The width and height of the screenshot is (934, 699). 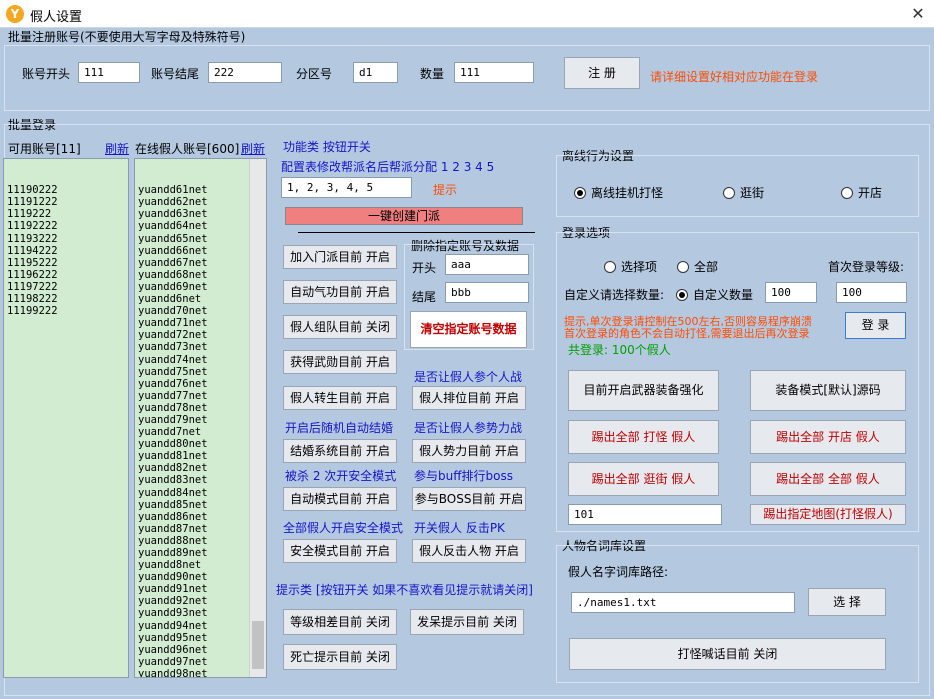 What do you see at coordinates (630, 266) in the screenshot?
I see `select-radio: 选择项` at bounding box center [630, 266].